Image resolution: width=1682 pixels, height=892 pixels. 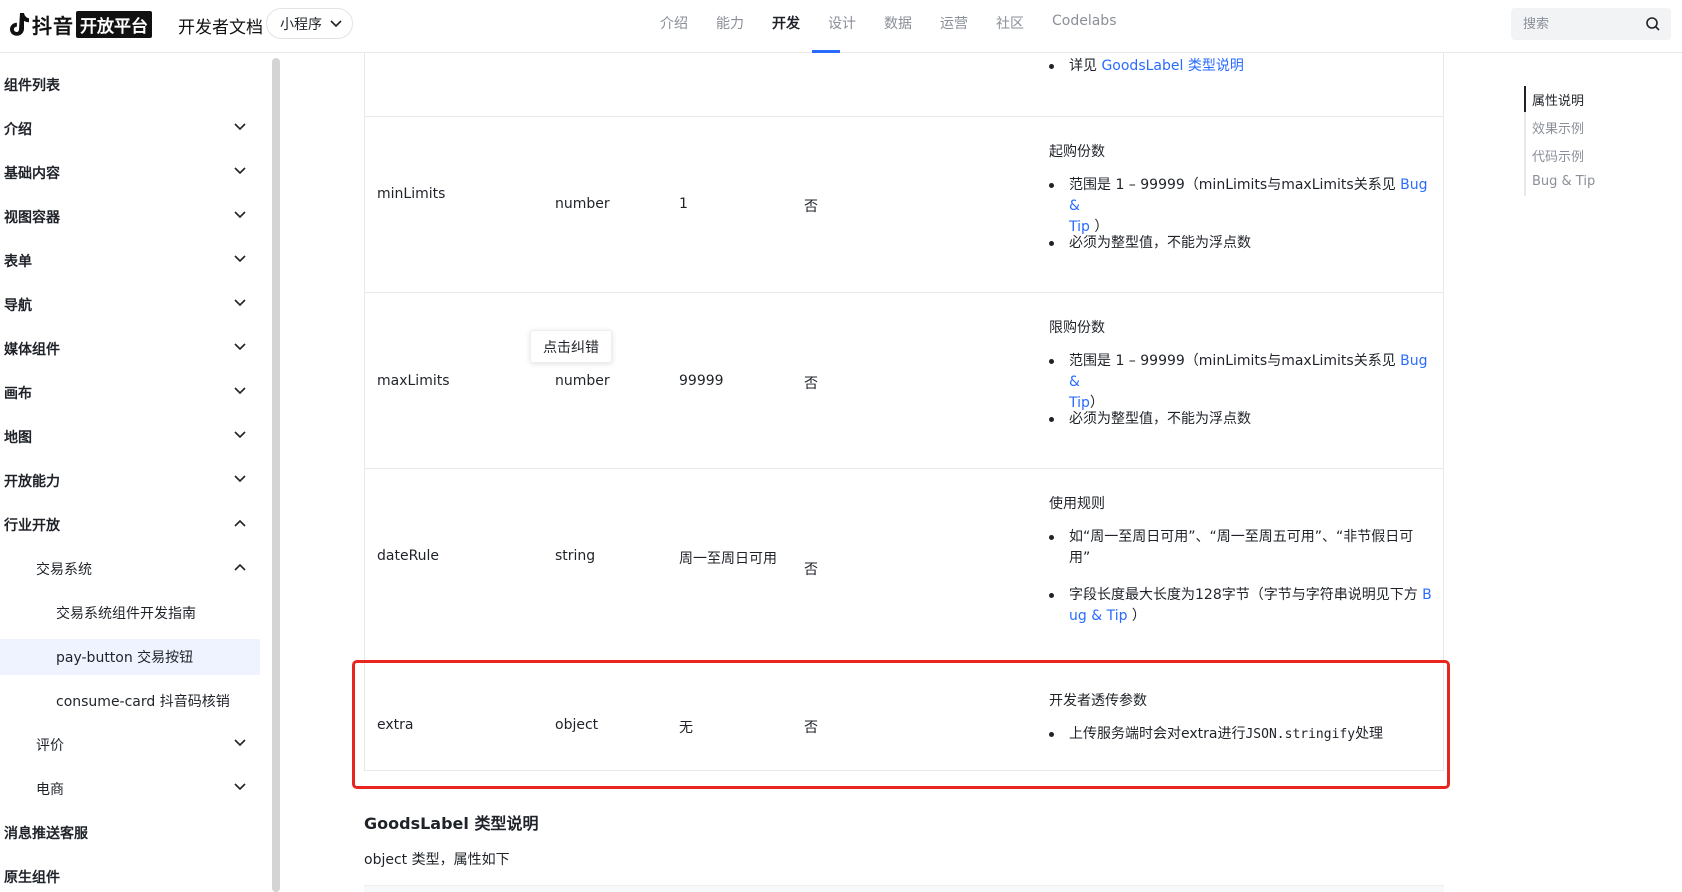 What do you see at coordinates (1558, 127) in the screenshot?
I see `toc-item-effect-example: 效果示例` at bounding box center [1558, 127].